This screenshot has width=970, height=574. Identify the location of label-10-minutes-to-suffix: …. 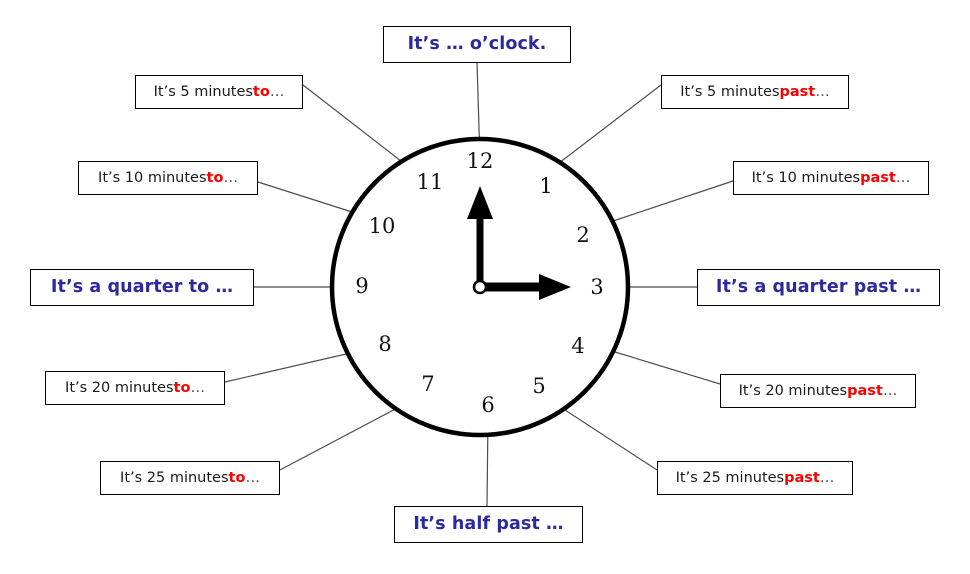
(230, 177).